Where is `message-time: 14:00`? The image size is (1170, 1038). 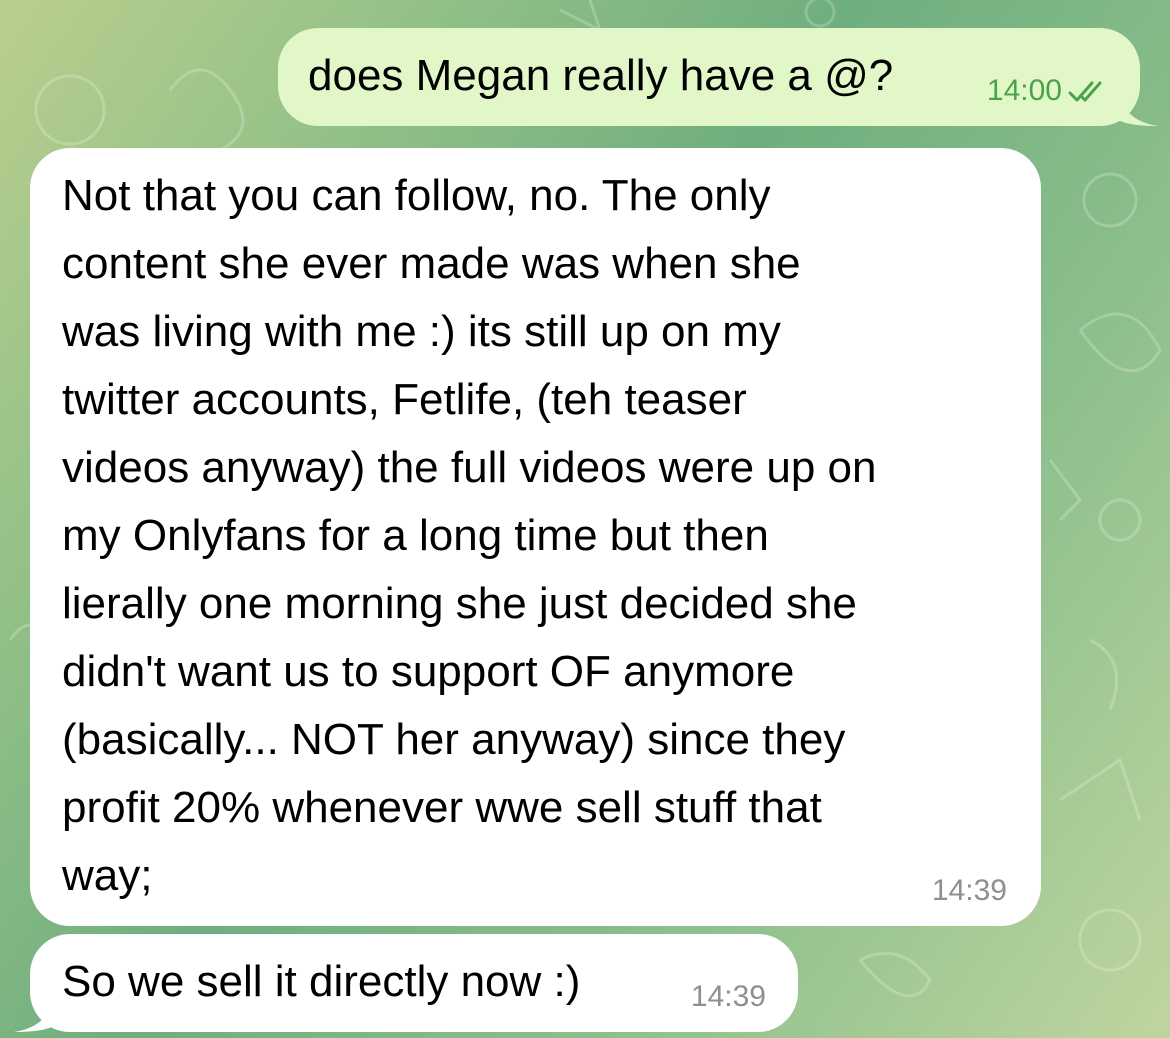
message-time: 14:00 is located at coordinates (1024, 90).